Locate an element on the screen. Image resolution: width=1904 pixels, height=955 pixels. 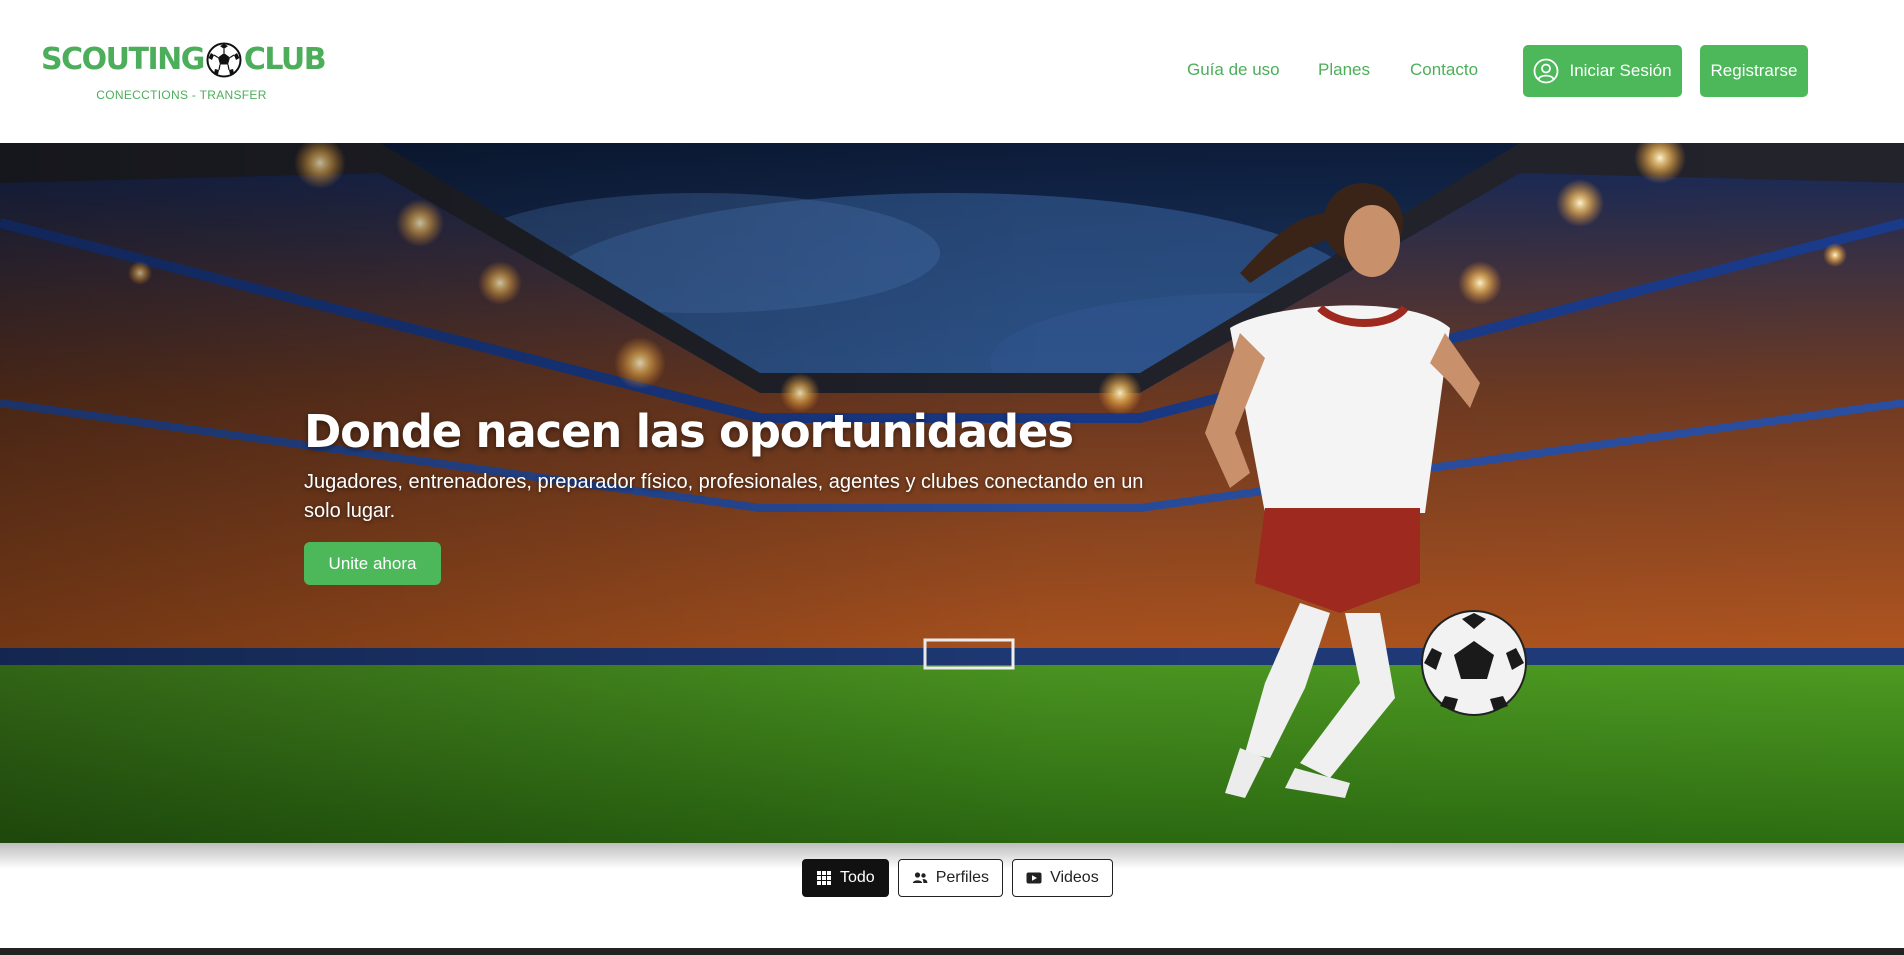
filter-tab-perfiles: Perfiles is located at coordinates (950, 878).